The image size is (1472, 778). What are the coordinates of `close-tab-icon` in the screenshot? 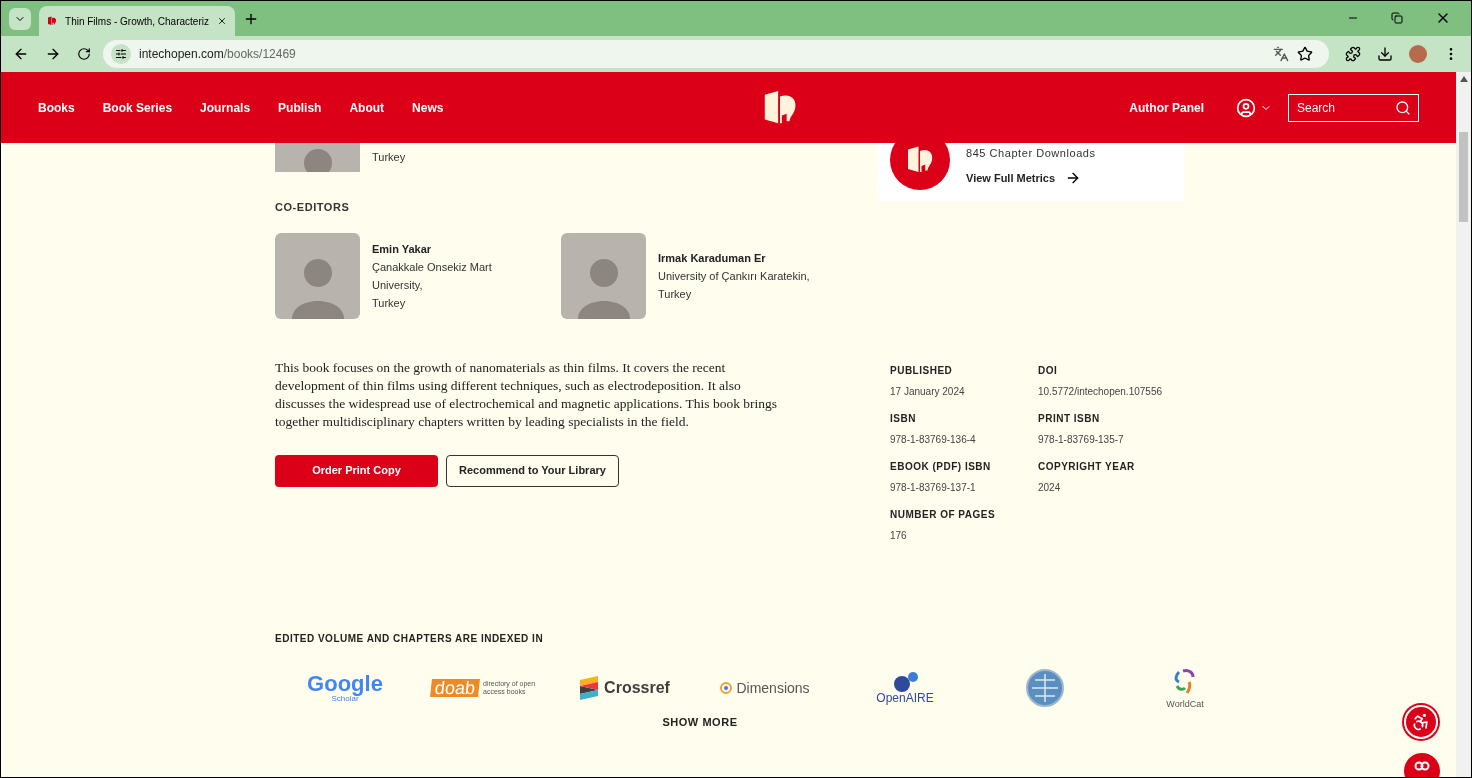 It's located at (221, 21).